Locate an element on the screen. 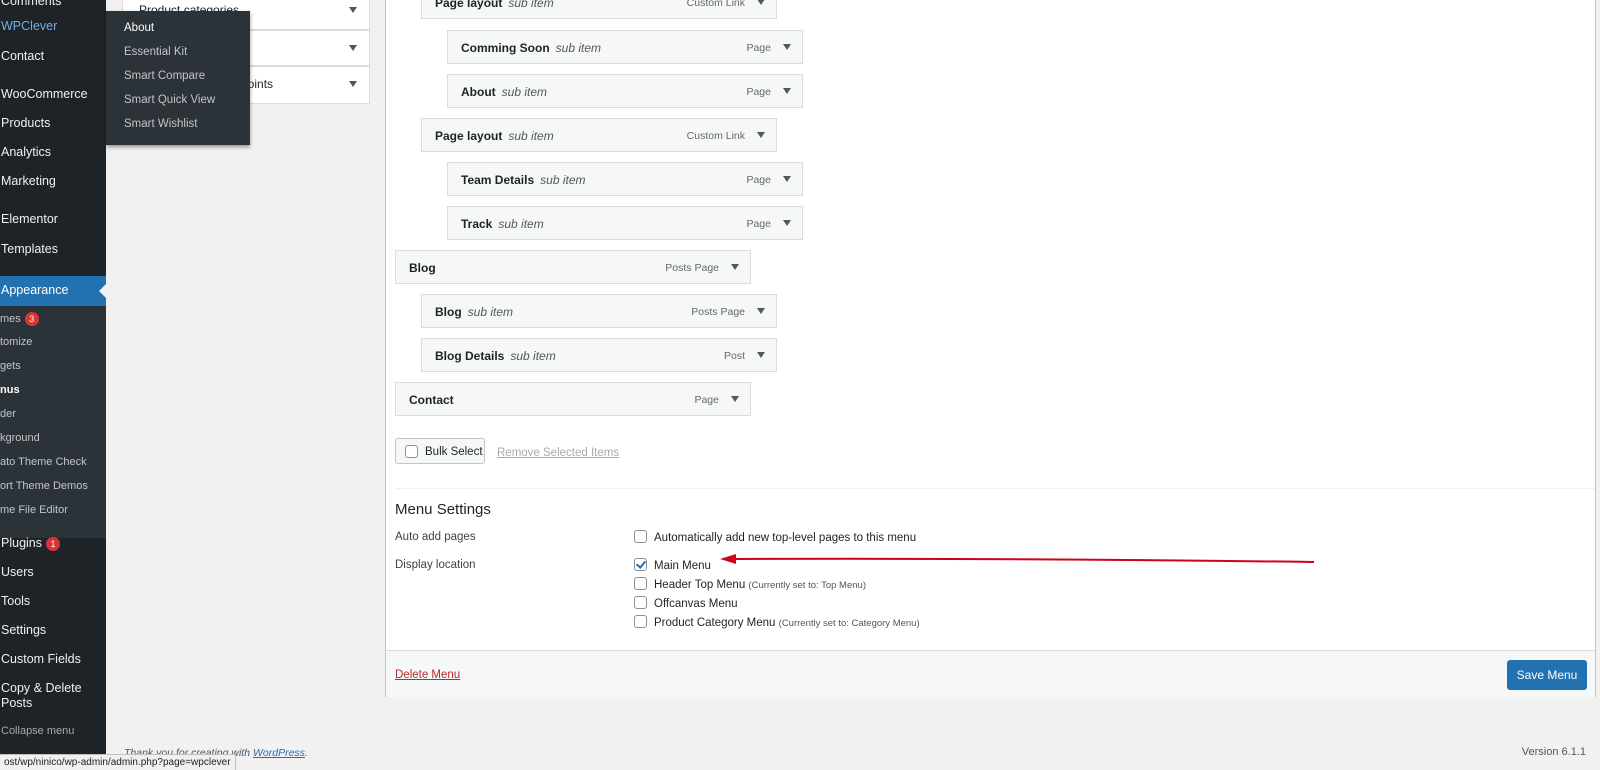 The image size is (1600, 770). submenu-item-customize: tomize is located at coordinates (16, 342).